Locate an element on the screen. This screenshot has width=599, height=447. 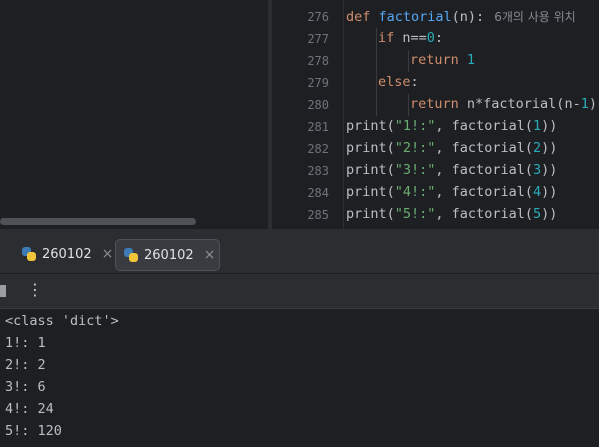
more-options-icon: ⋮ is located at coordinates (35, 289).